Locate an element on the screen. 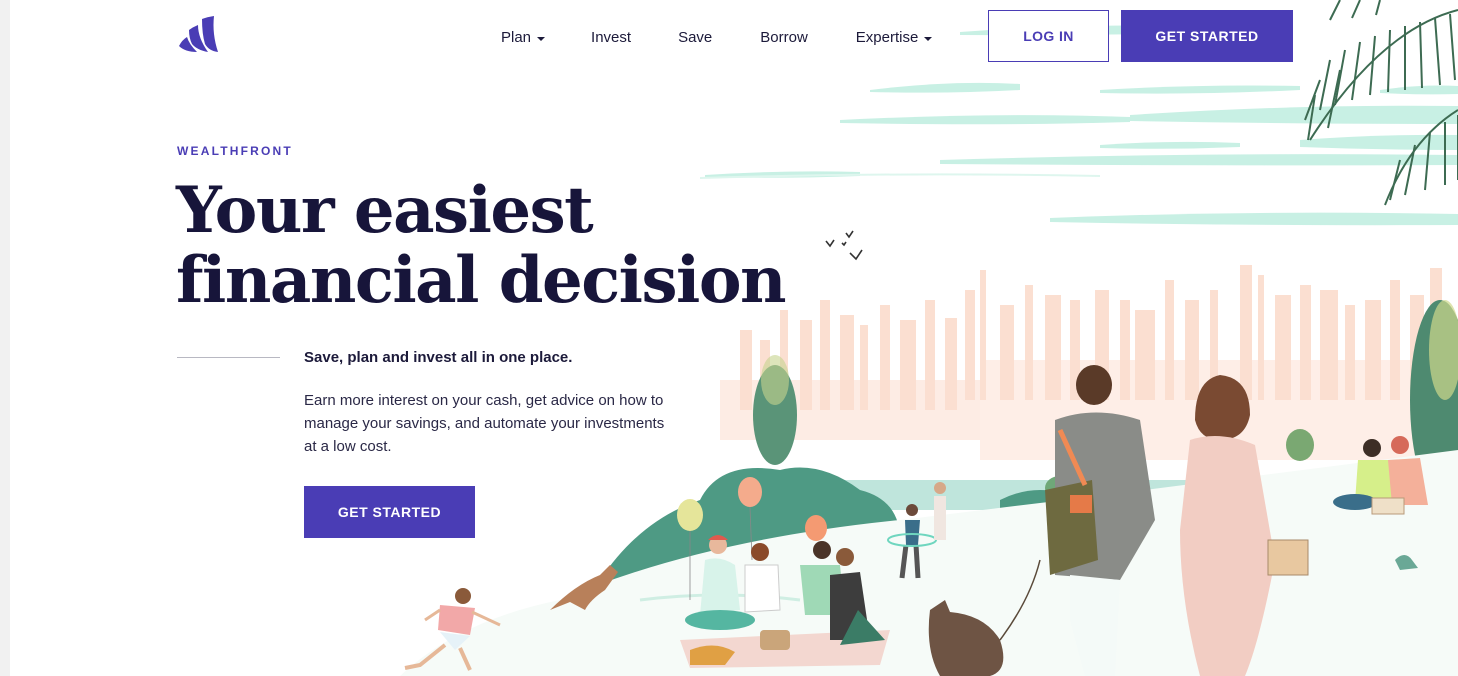 This screenshot has height=676, width=1458. headline-line-1: Your easiest is located at coordinates (385, 210).